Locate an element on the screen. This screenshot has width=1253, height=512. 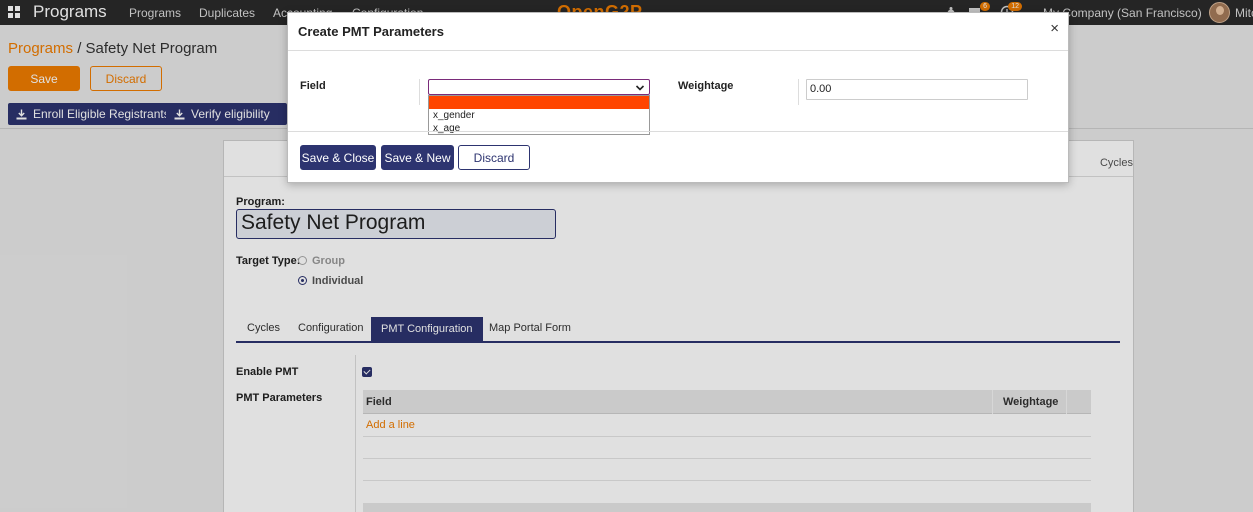
field-label: Field is located at coordinates (313, 86).